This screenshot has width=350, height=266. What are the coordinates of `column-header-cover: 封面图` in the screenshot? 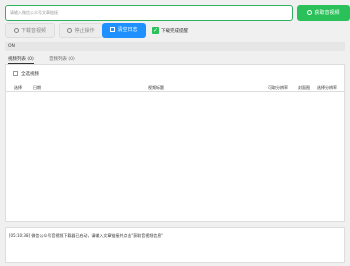 It's located at (304, 87).